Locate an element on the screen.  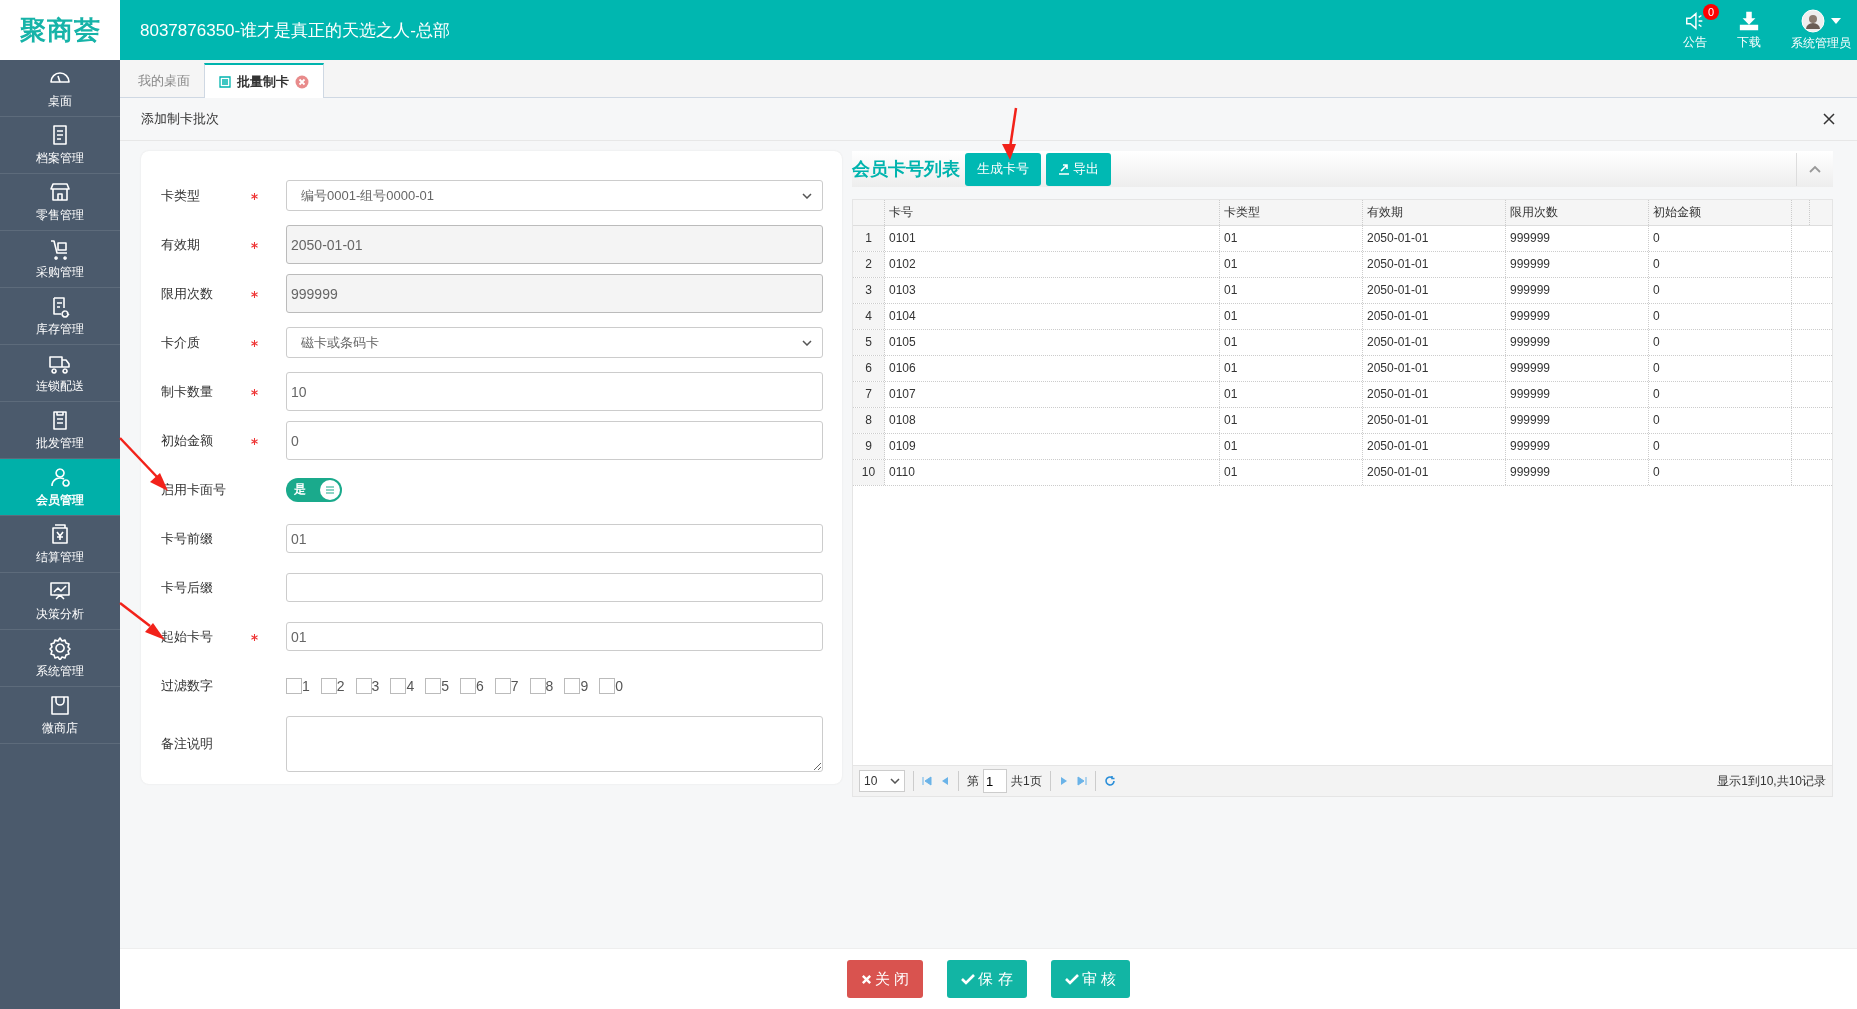
sidebar-item: 微商店 is located at coordinates (60, 715).